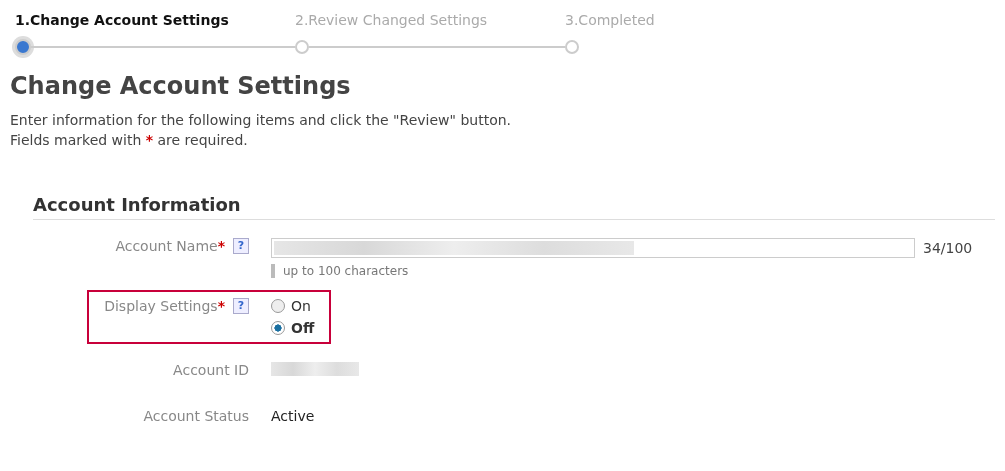 The image size is (1005, 471). Describe the element at coordinates (948, 248) in the screenshot. I see `character-counter: 34/100` at that location.